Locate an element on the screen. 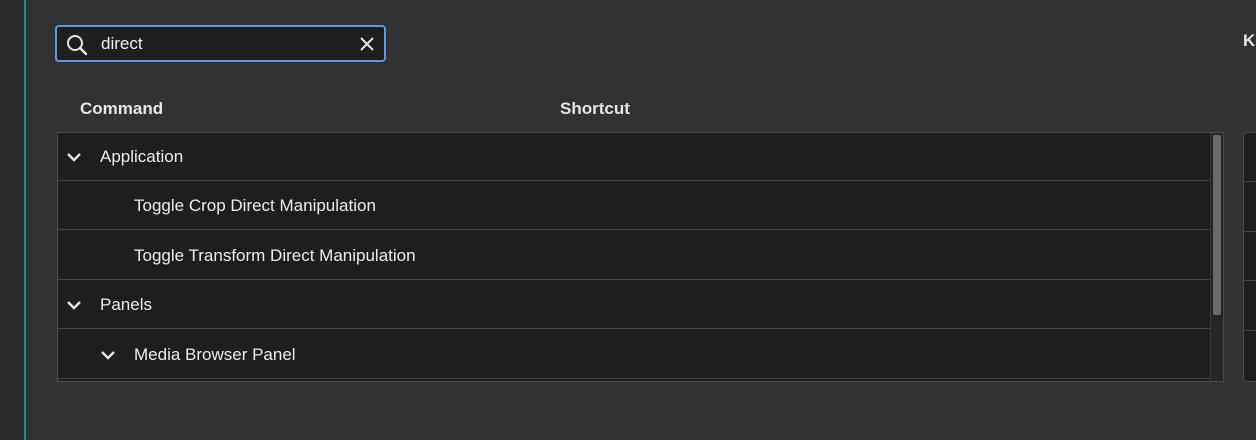 Image resolution: width=1256 pixels, height=440 pixels. table-row: Toggle Crop Direct Manipulation is located at coordinates (635, 206).